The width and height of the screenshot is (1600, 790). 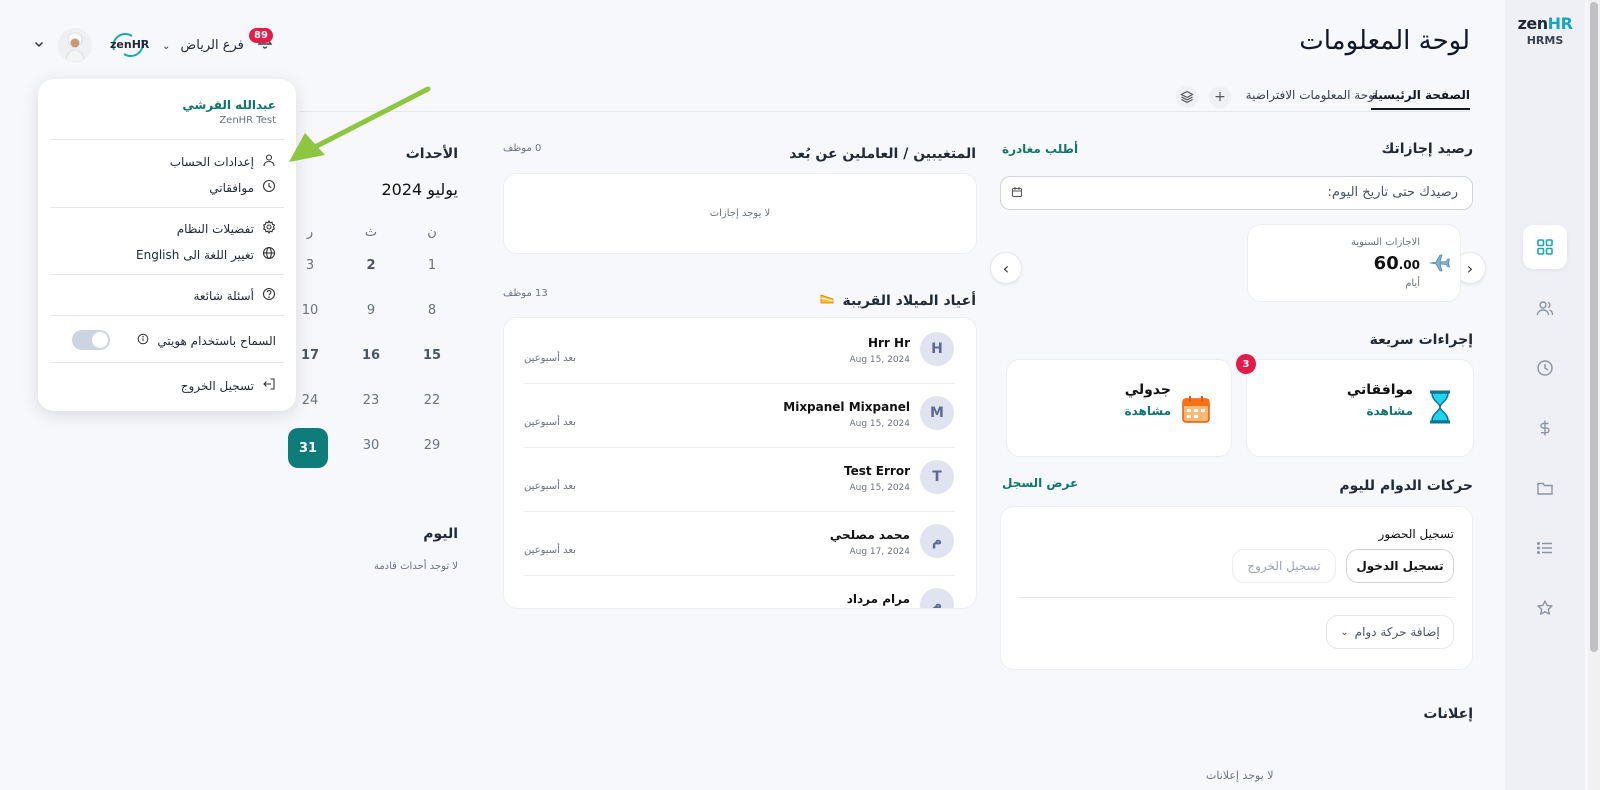 I want to click on dropdown-chevron-icon: ⌄, so click(x=1344, y=632).